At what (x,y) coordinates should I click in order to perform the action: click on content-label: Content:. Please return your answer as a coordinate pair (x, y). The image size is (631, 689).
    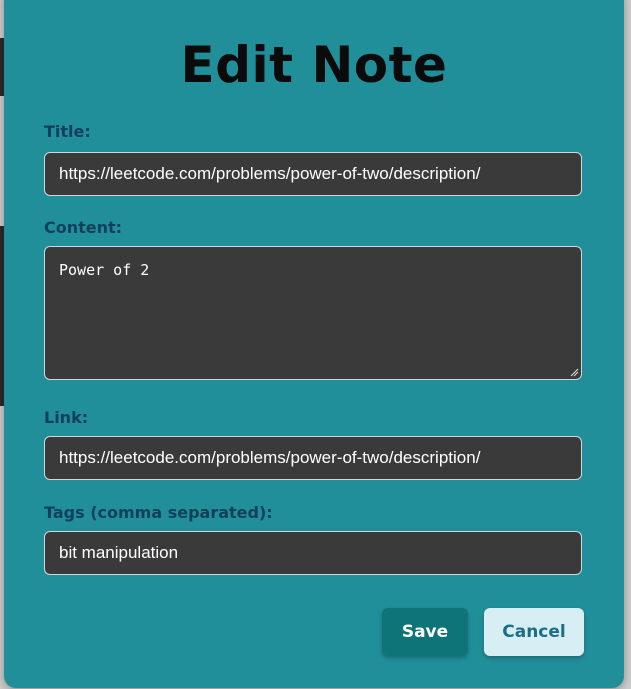
    Looking at the image, I should click on (83, 227).